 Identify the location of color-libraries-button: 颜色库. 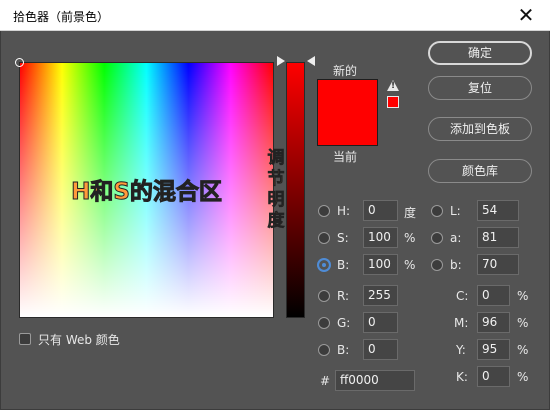
(480, 171).